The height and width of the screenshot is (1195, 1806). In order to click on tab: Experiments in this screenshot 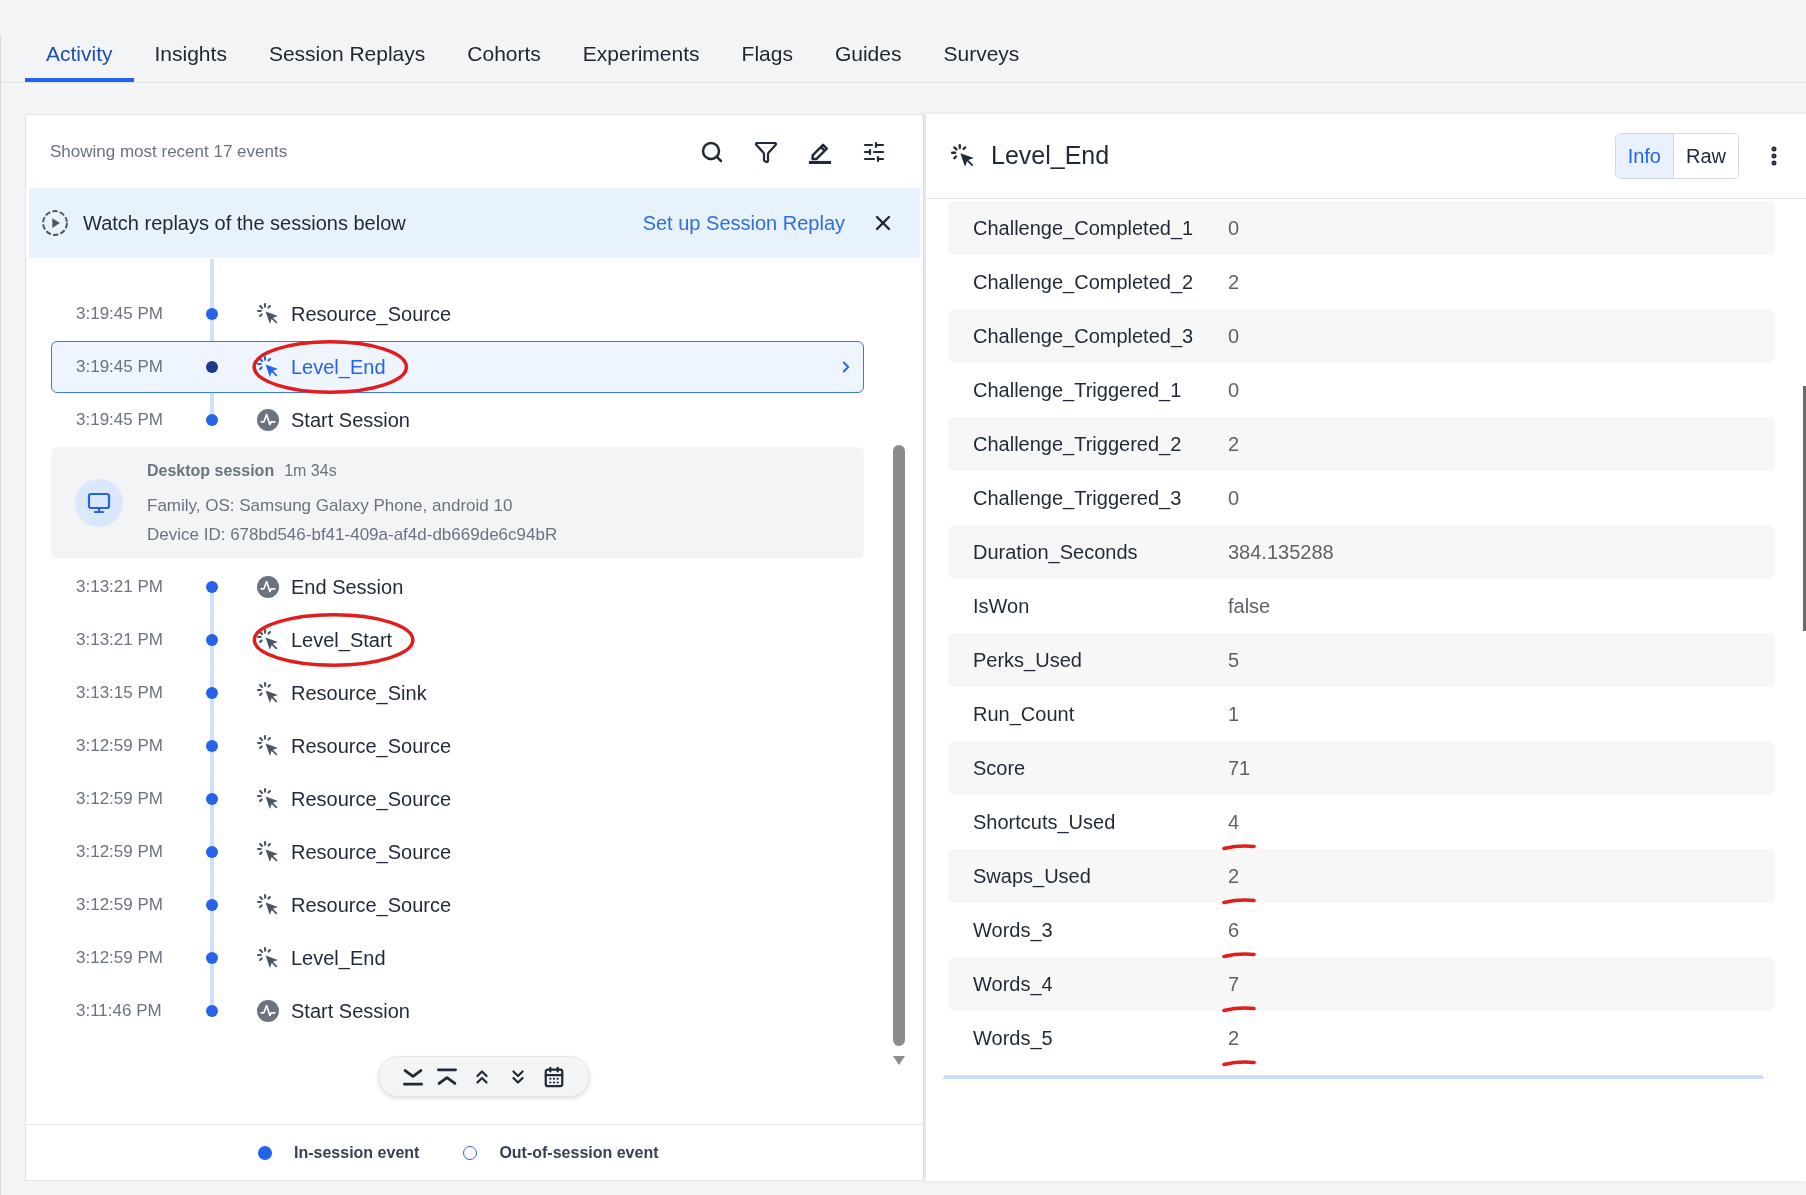, I will do `click(641, 58)`.